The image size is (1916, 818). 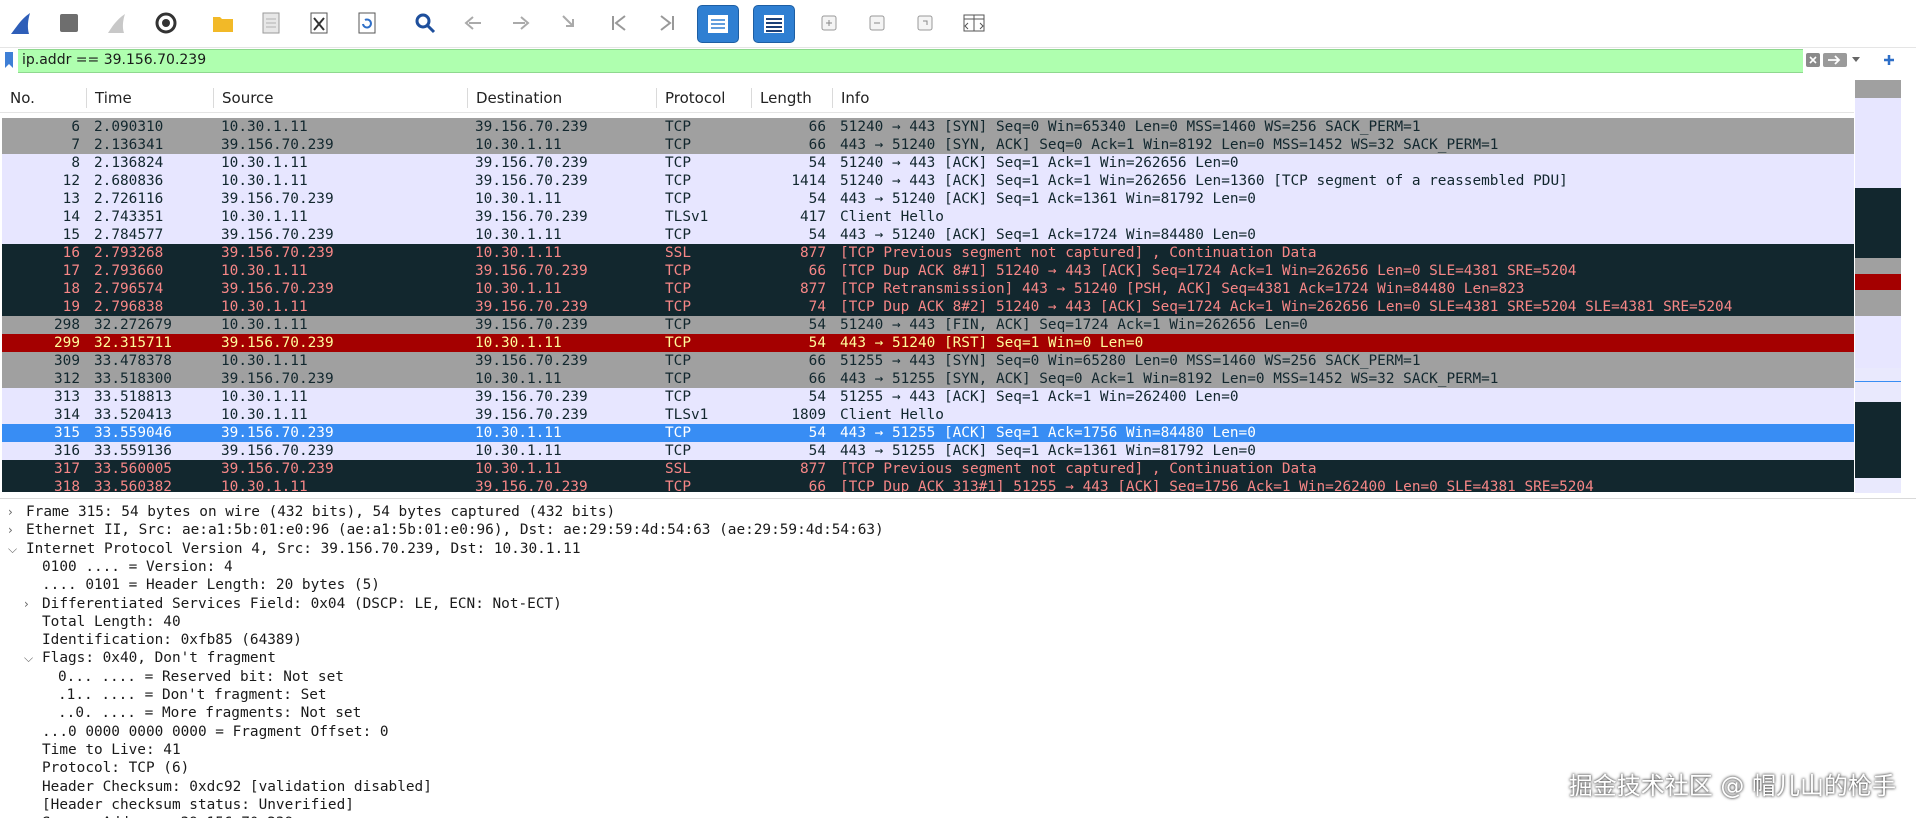 What do you see at coordinates (113, 98) in the screenshot?
I see `column-header-time: Time` at bounding box center [113, 98].